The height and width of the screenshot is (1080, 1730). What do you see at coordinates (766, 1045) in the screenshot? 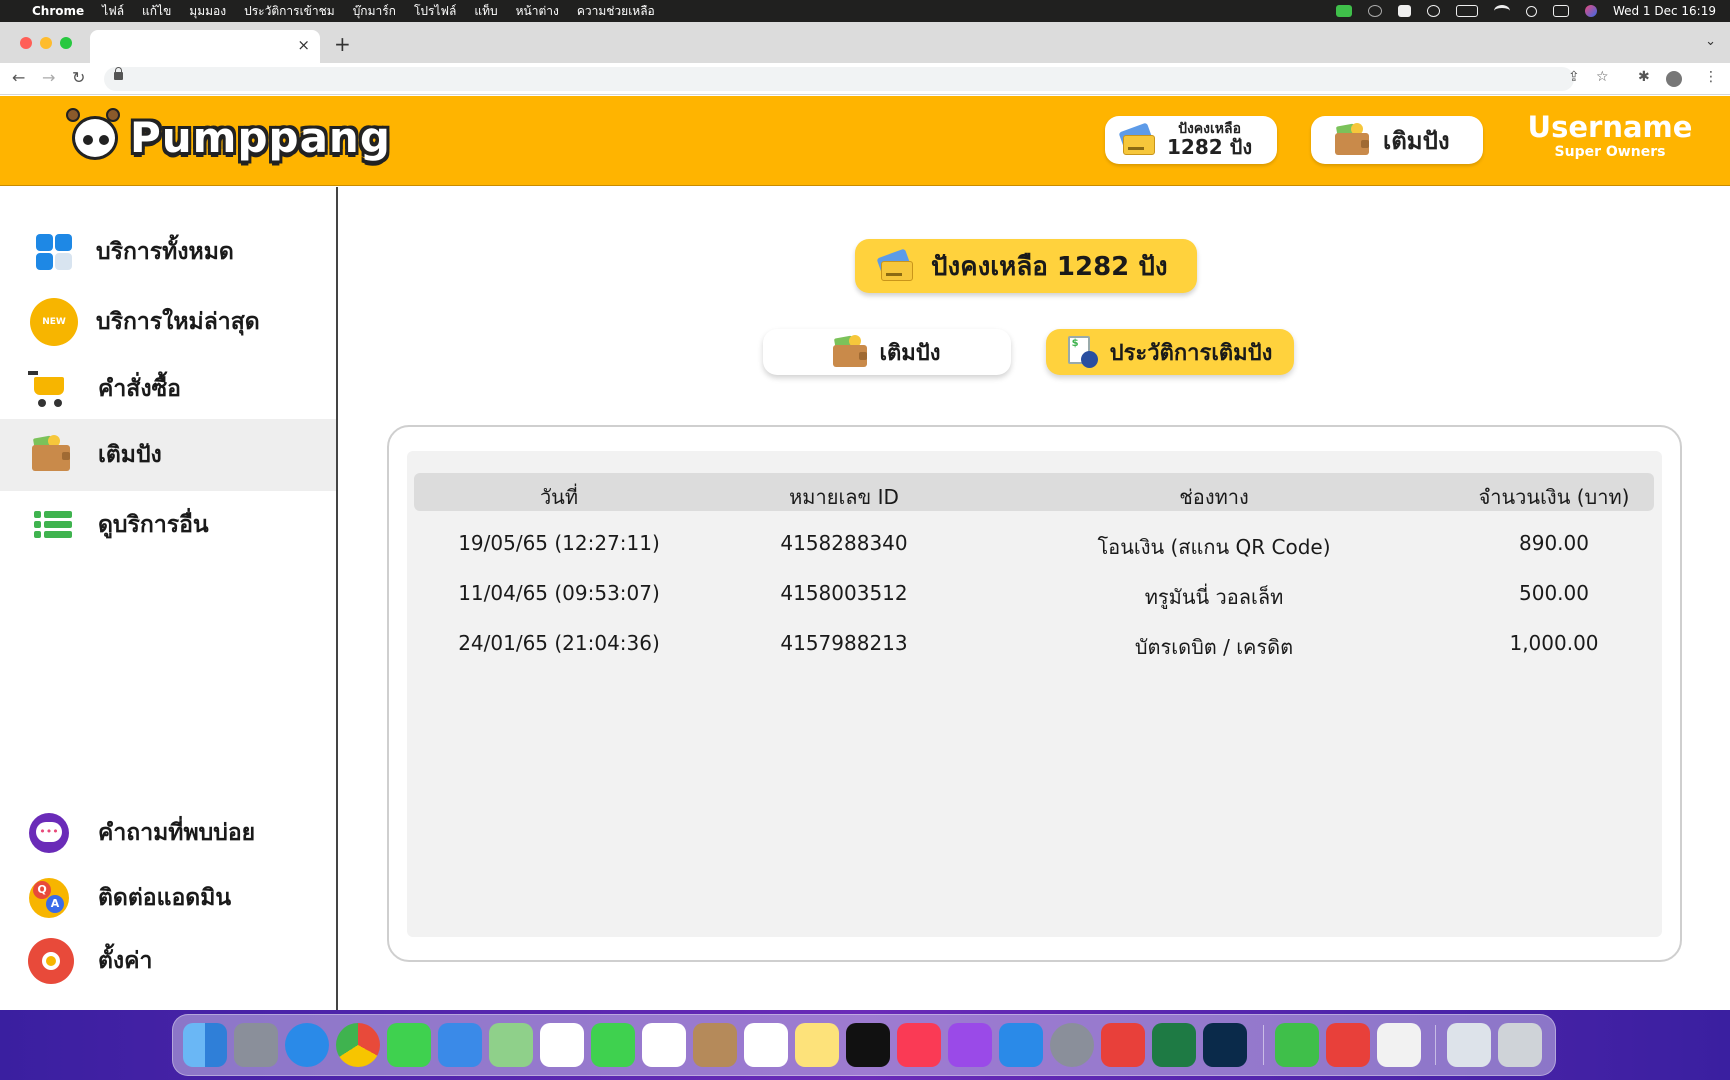
I see `reminders-icon` at bounding box center [766, 1045].